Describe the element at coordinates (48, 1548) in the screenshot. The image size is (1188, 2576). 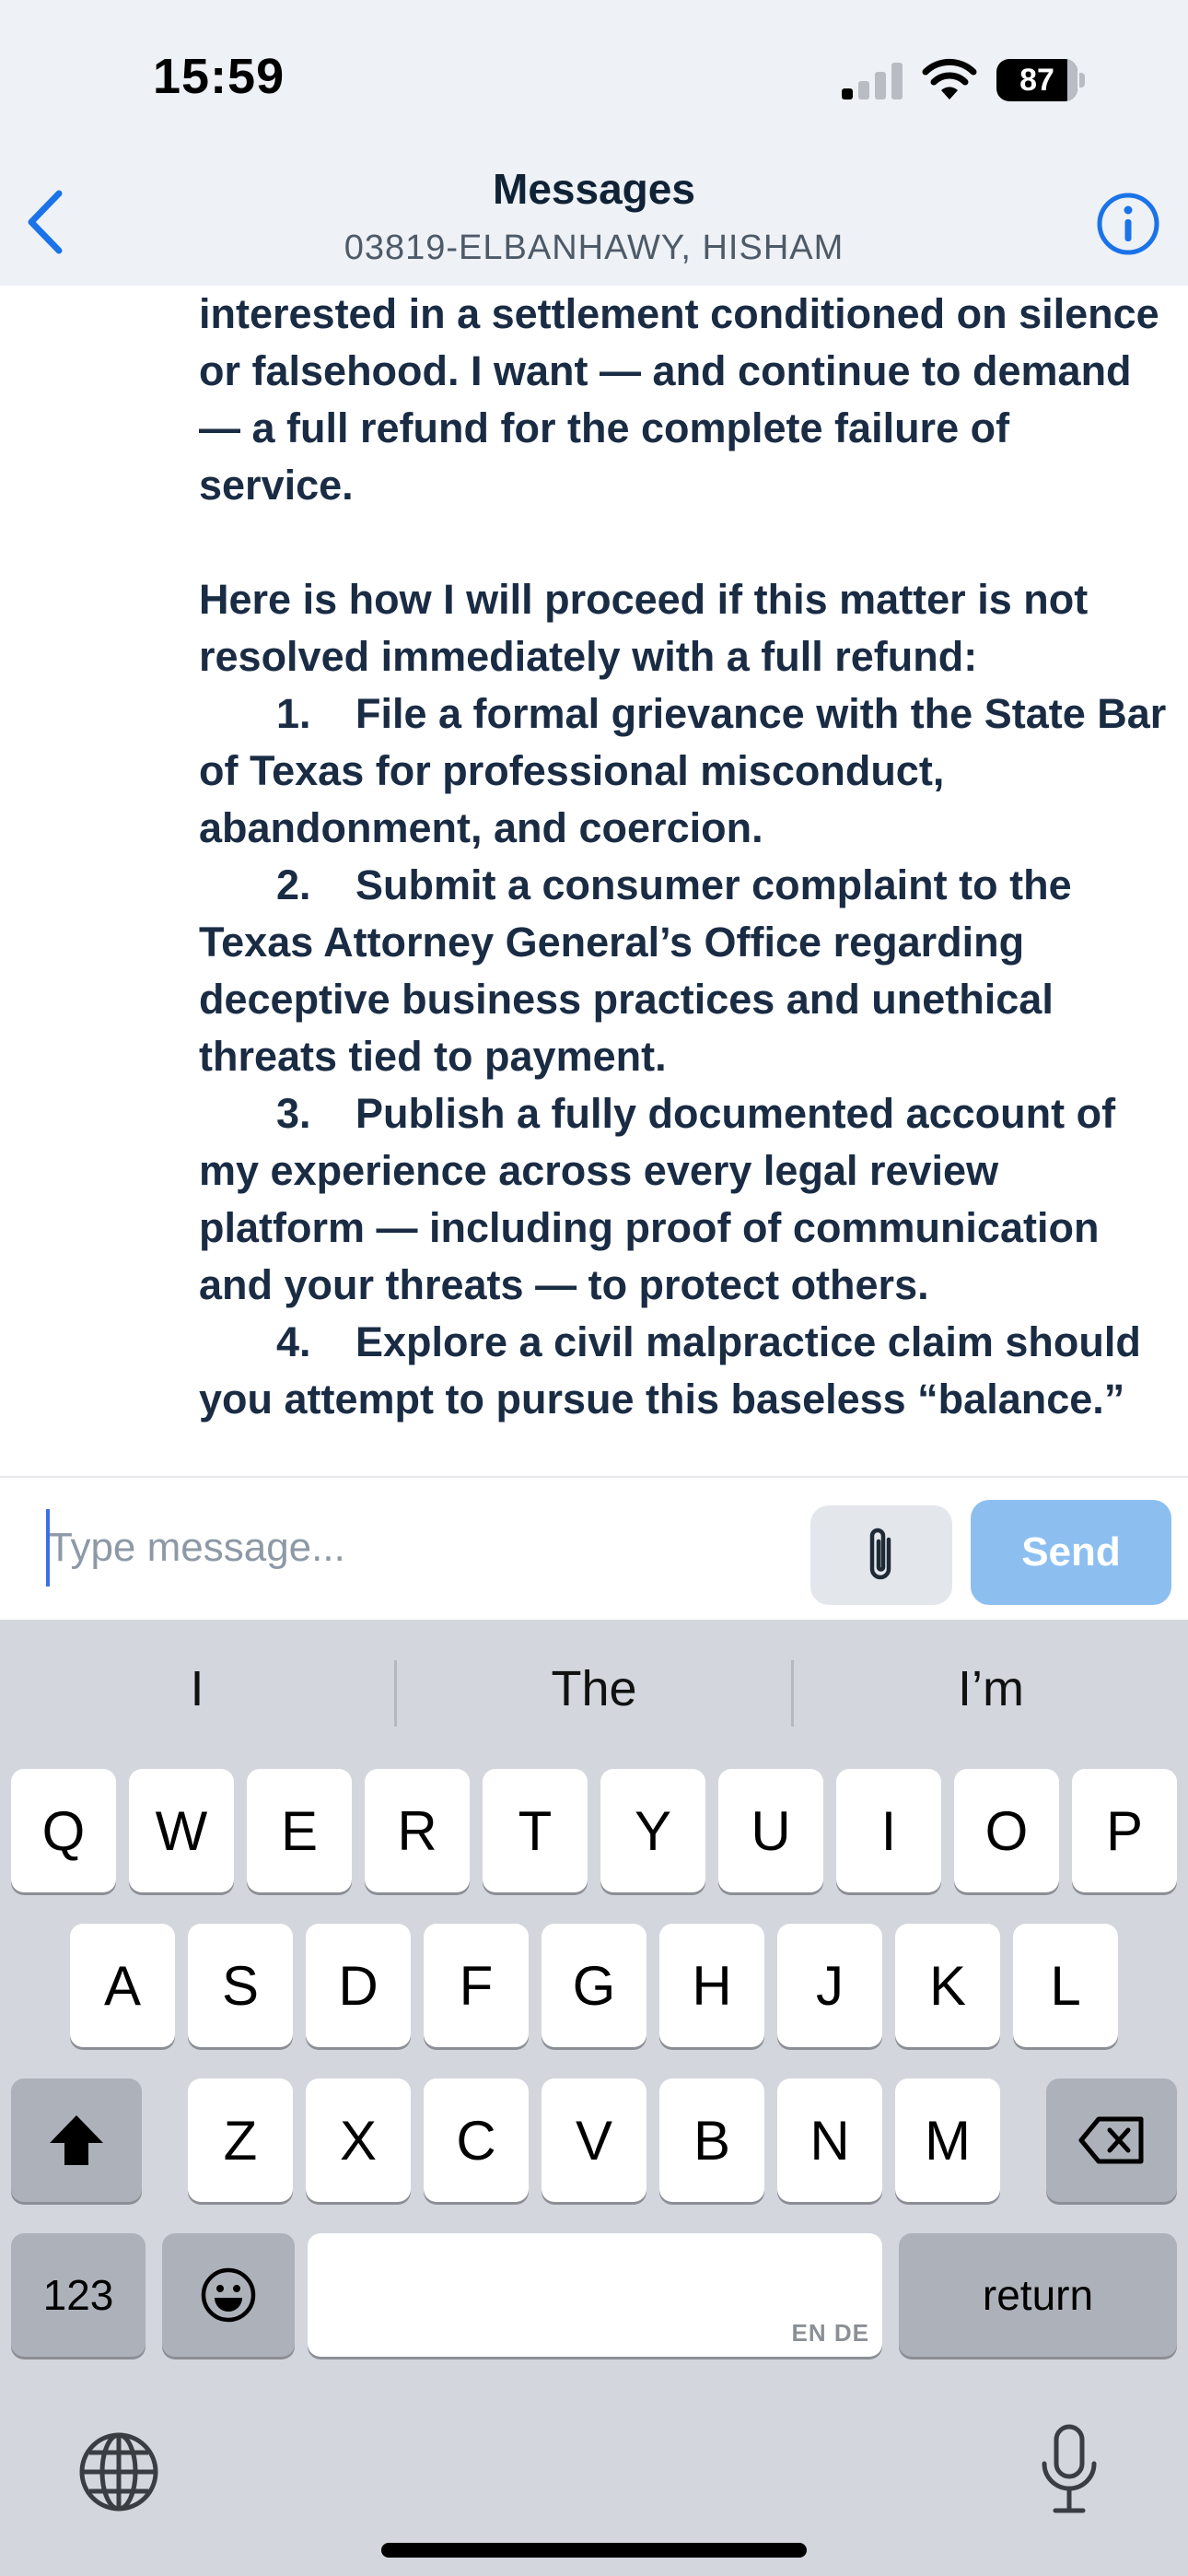
I see `text-caret` at that location.